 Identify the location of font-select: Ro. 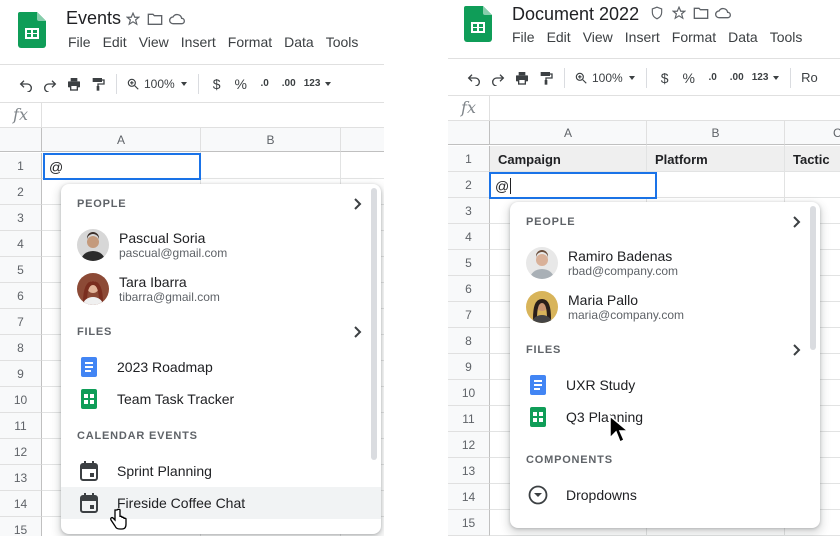
(809, 78).